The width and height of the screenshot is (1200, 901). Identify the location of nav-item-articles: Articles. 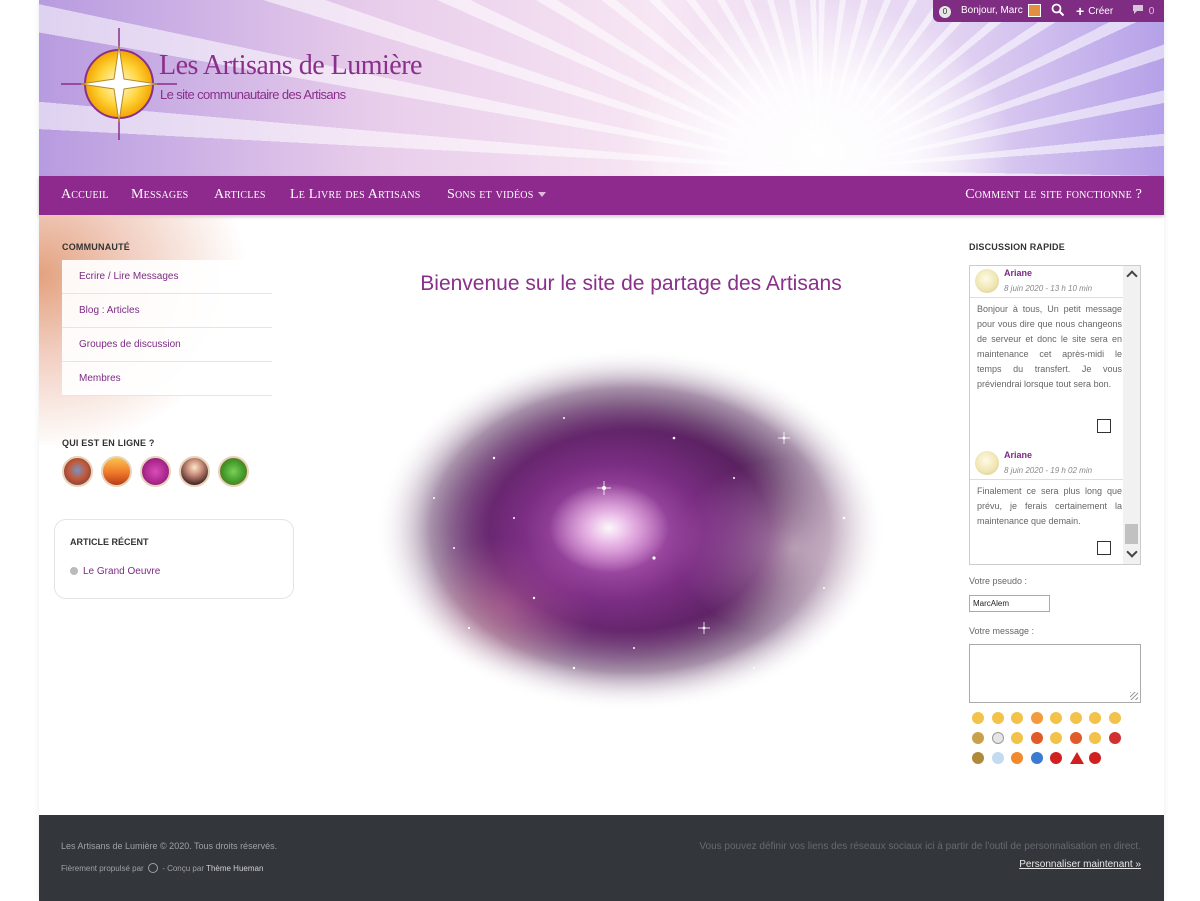
(240, 195).